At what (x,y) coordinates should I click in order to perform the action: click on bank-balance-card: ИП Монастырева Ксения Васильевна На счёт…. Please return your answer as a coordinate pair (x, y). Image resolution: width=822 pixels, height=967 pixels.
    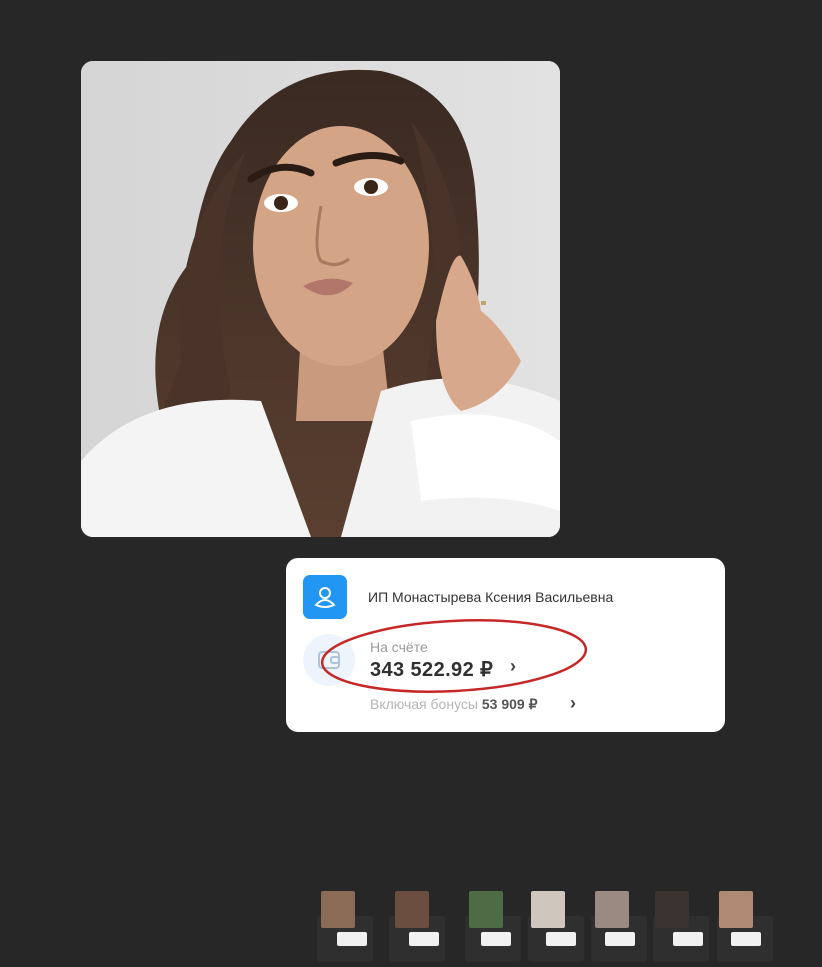
    Looking at the image, I should click on (505, 645).